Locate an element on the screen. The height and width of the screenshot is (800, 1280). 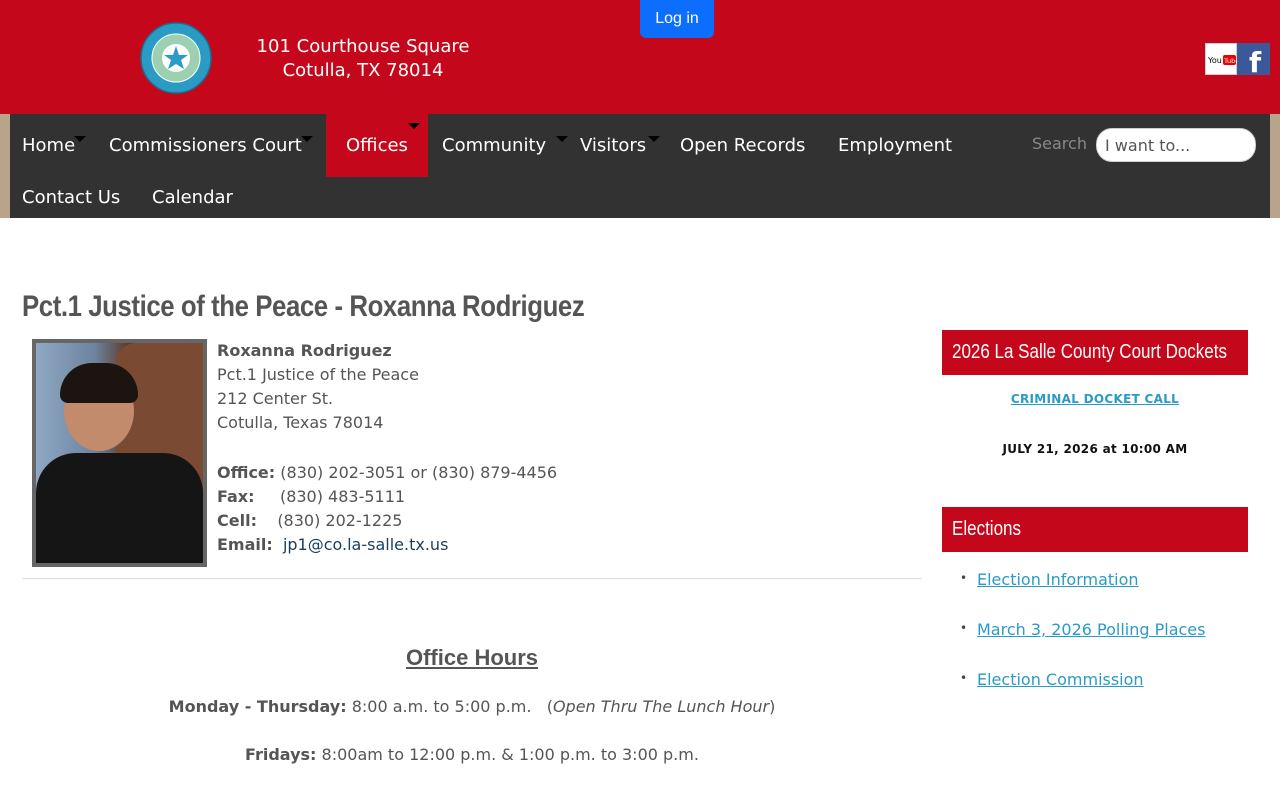
search-input is located at coordinates (1176, 145).